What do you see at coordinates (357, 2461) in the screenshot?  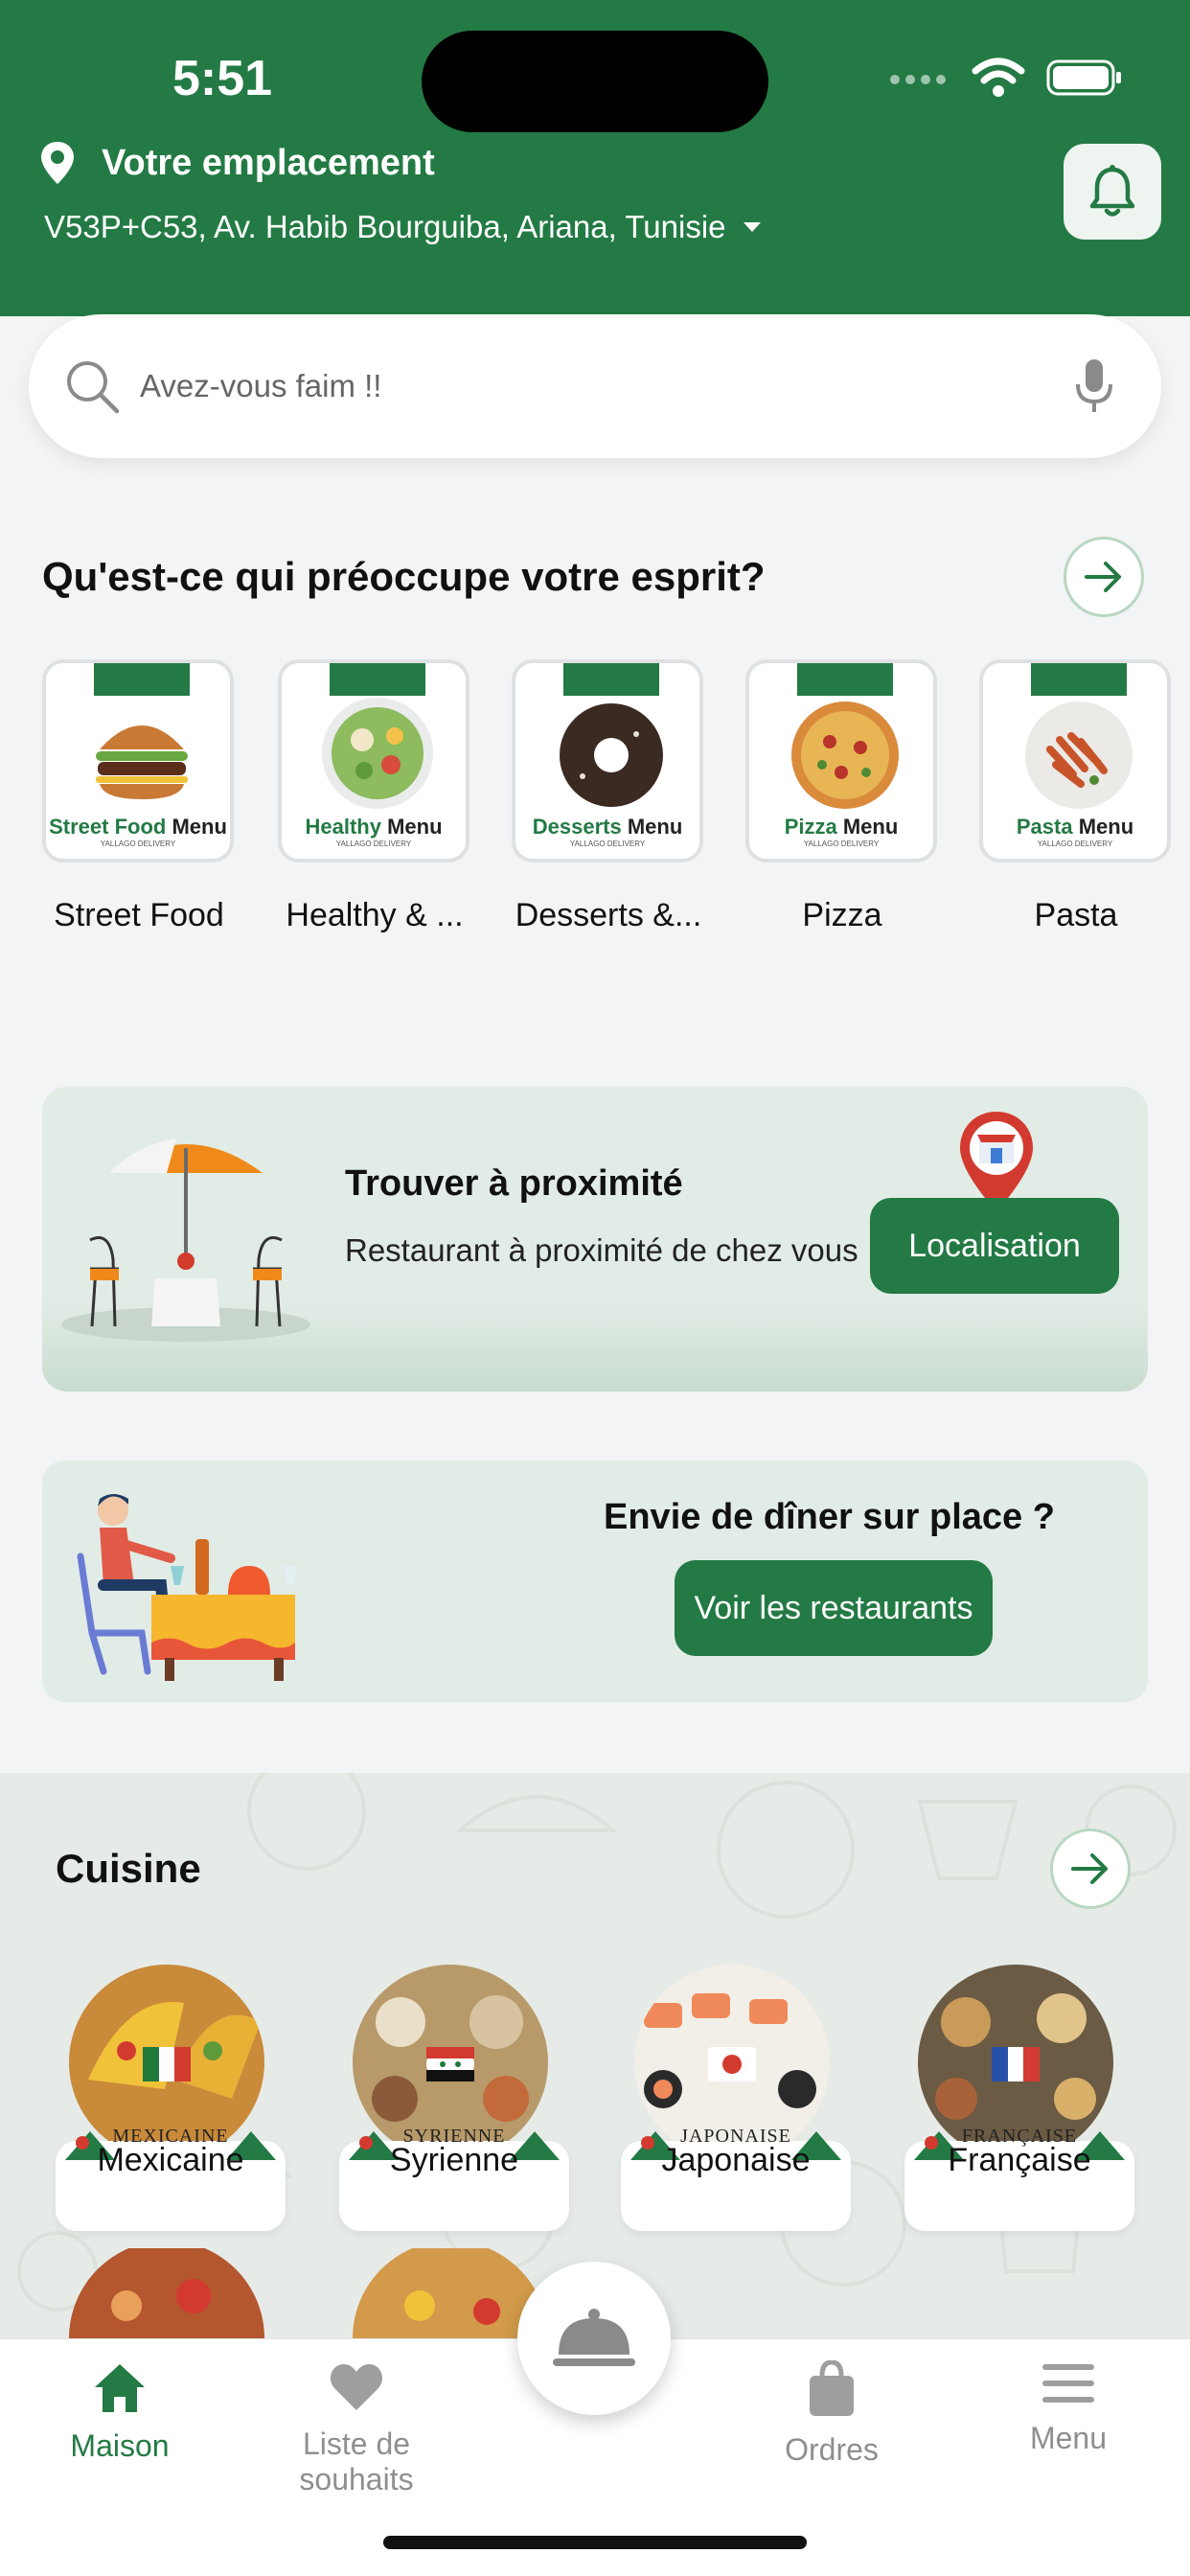 I see `nav-label-wishlist: Liste de souhaits` at bounding box center [357, 2461].